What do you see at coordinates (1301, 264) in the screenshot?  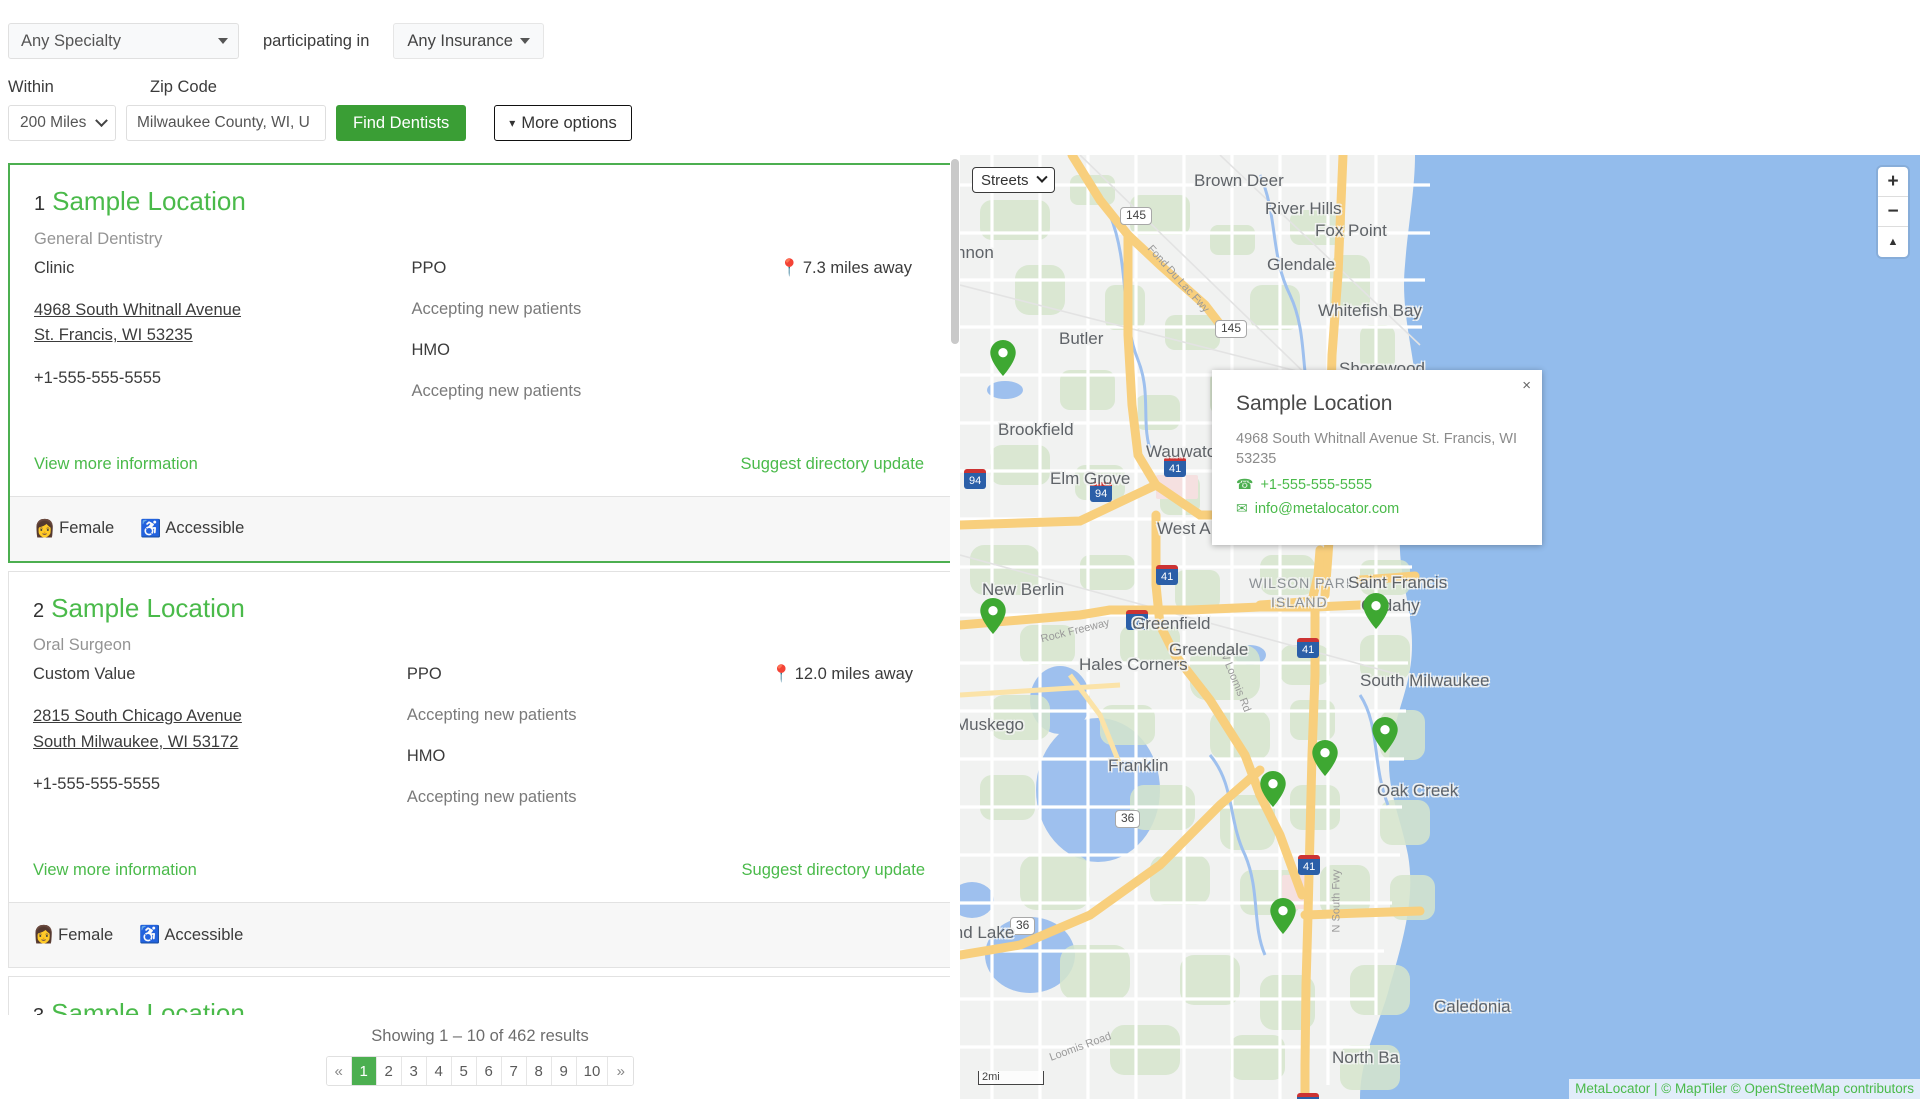 I see `map-city-label: Glendale` at bounding box center [1301, 264].